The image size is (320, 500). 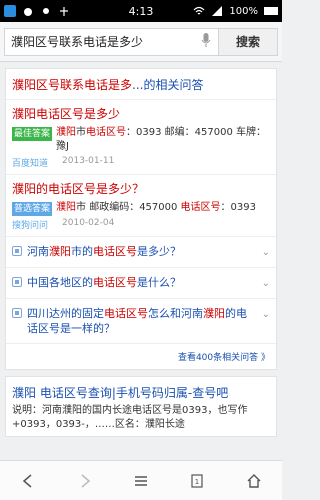 I want to click on status-bar: 4:13 100%, so click(x=141, y=11).